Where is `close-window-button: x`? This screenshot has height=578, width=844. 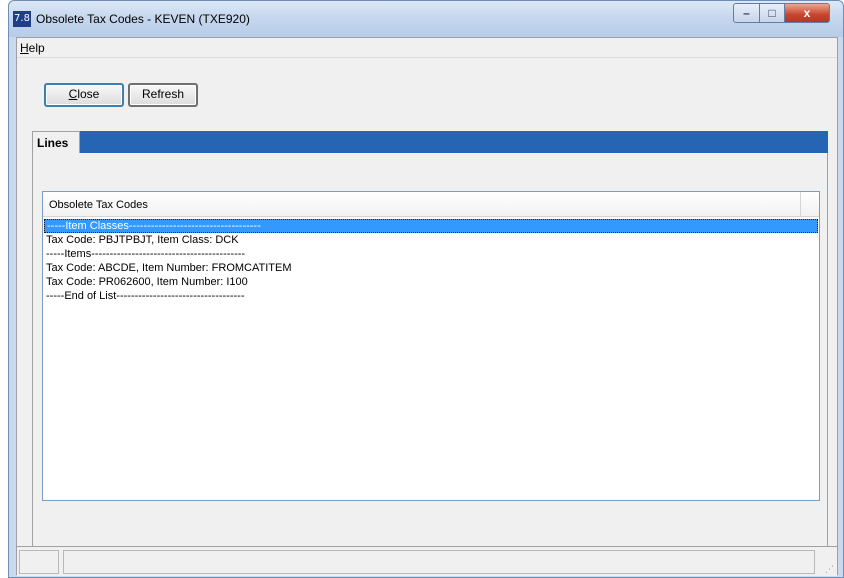
close-window-button: x is located at coordinates (807, 13).